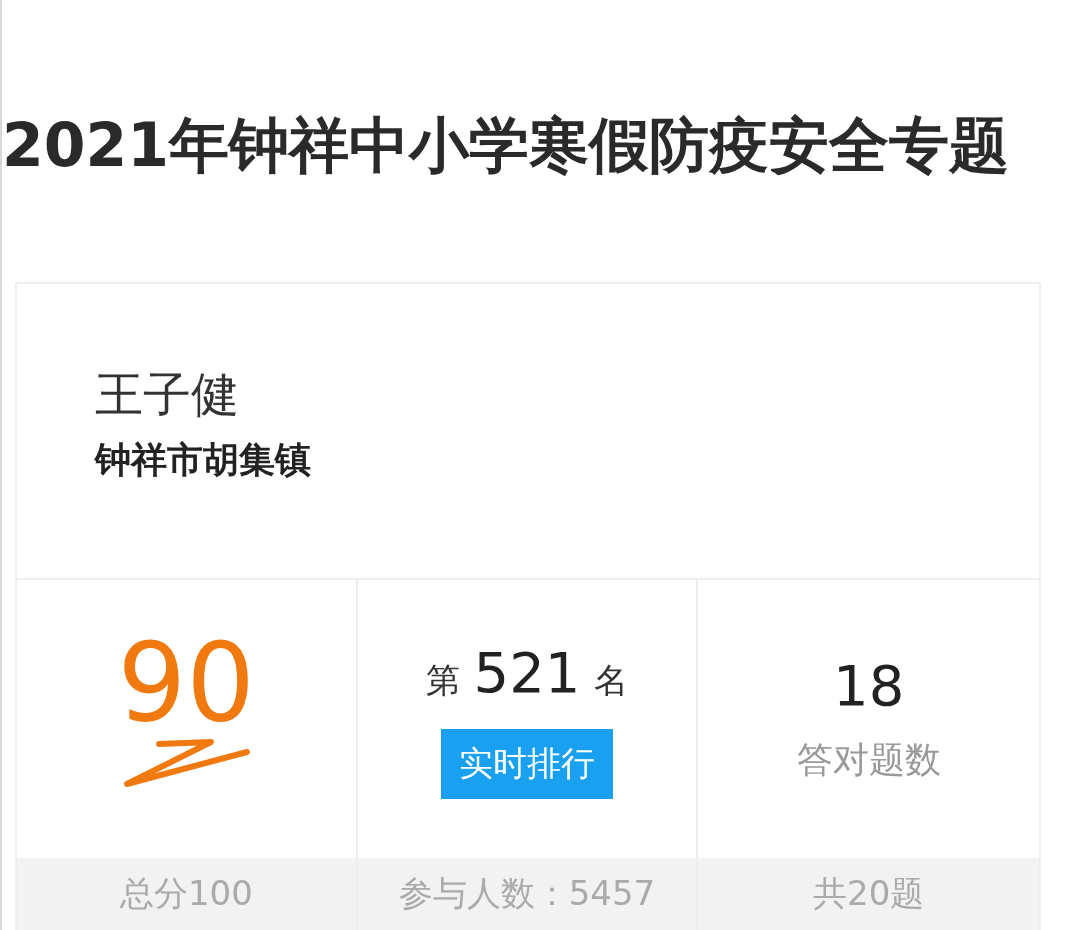 This screenshot has height=930, width=1080. What do you see at coordinates (167, 394) in the screenshot?
I see `student-name: 王子健` at bounding box center [167, 394].